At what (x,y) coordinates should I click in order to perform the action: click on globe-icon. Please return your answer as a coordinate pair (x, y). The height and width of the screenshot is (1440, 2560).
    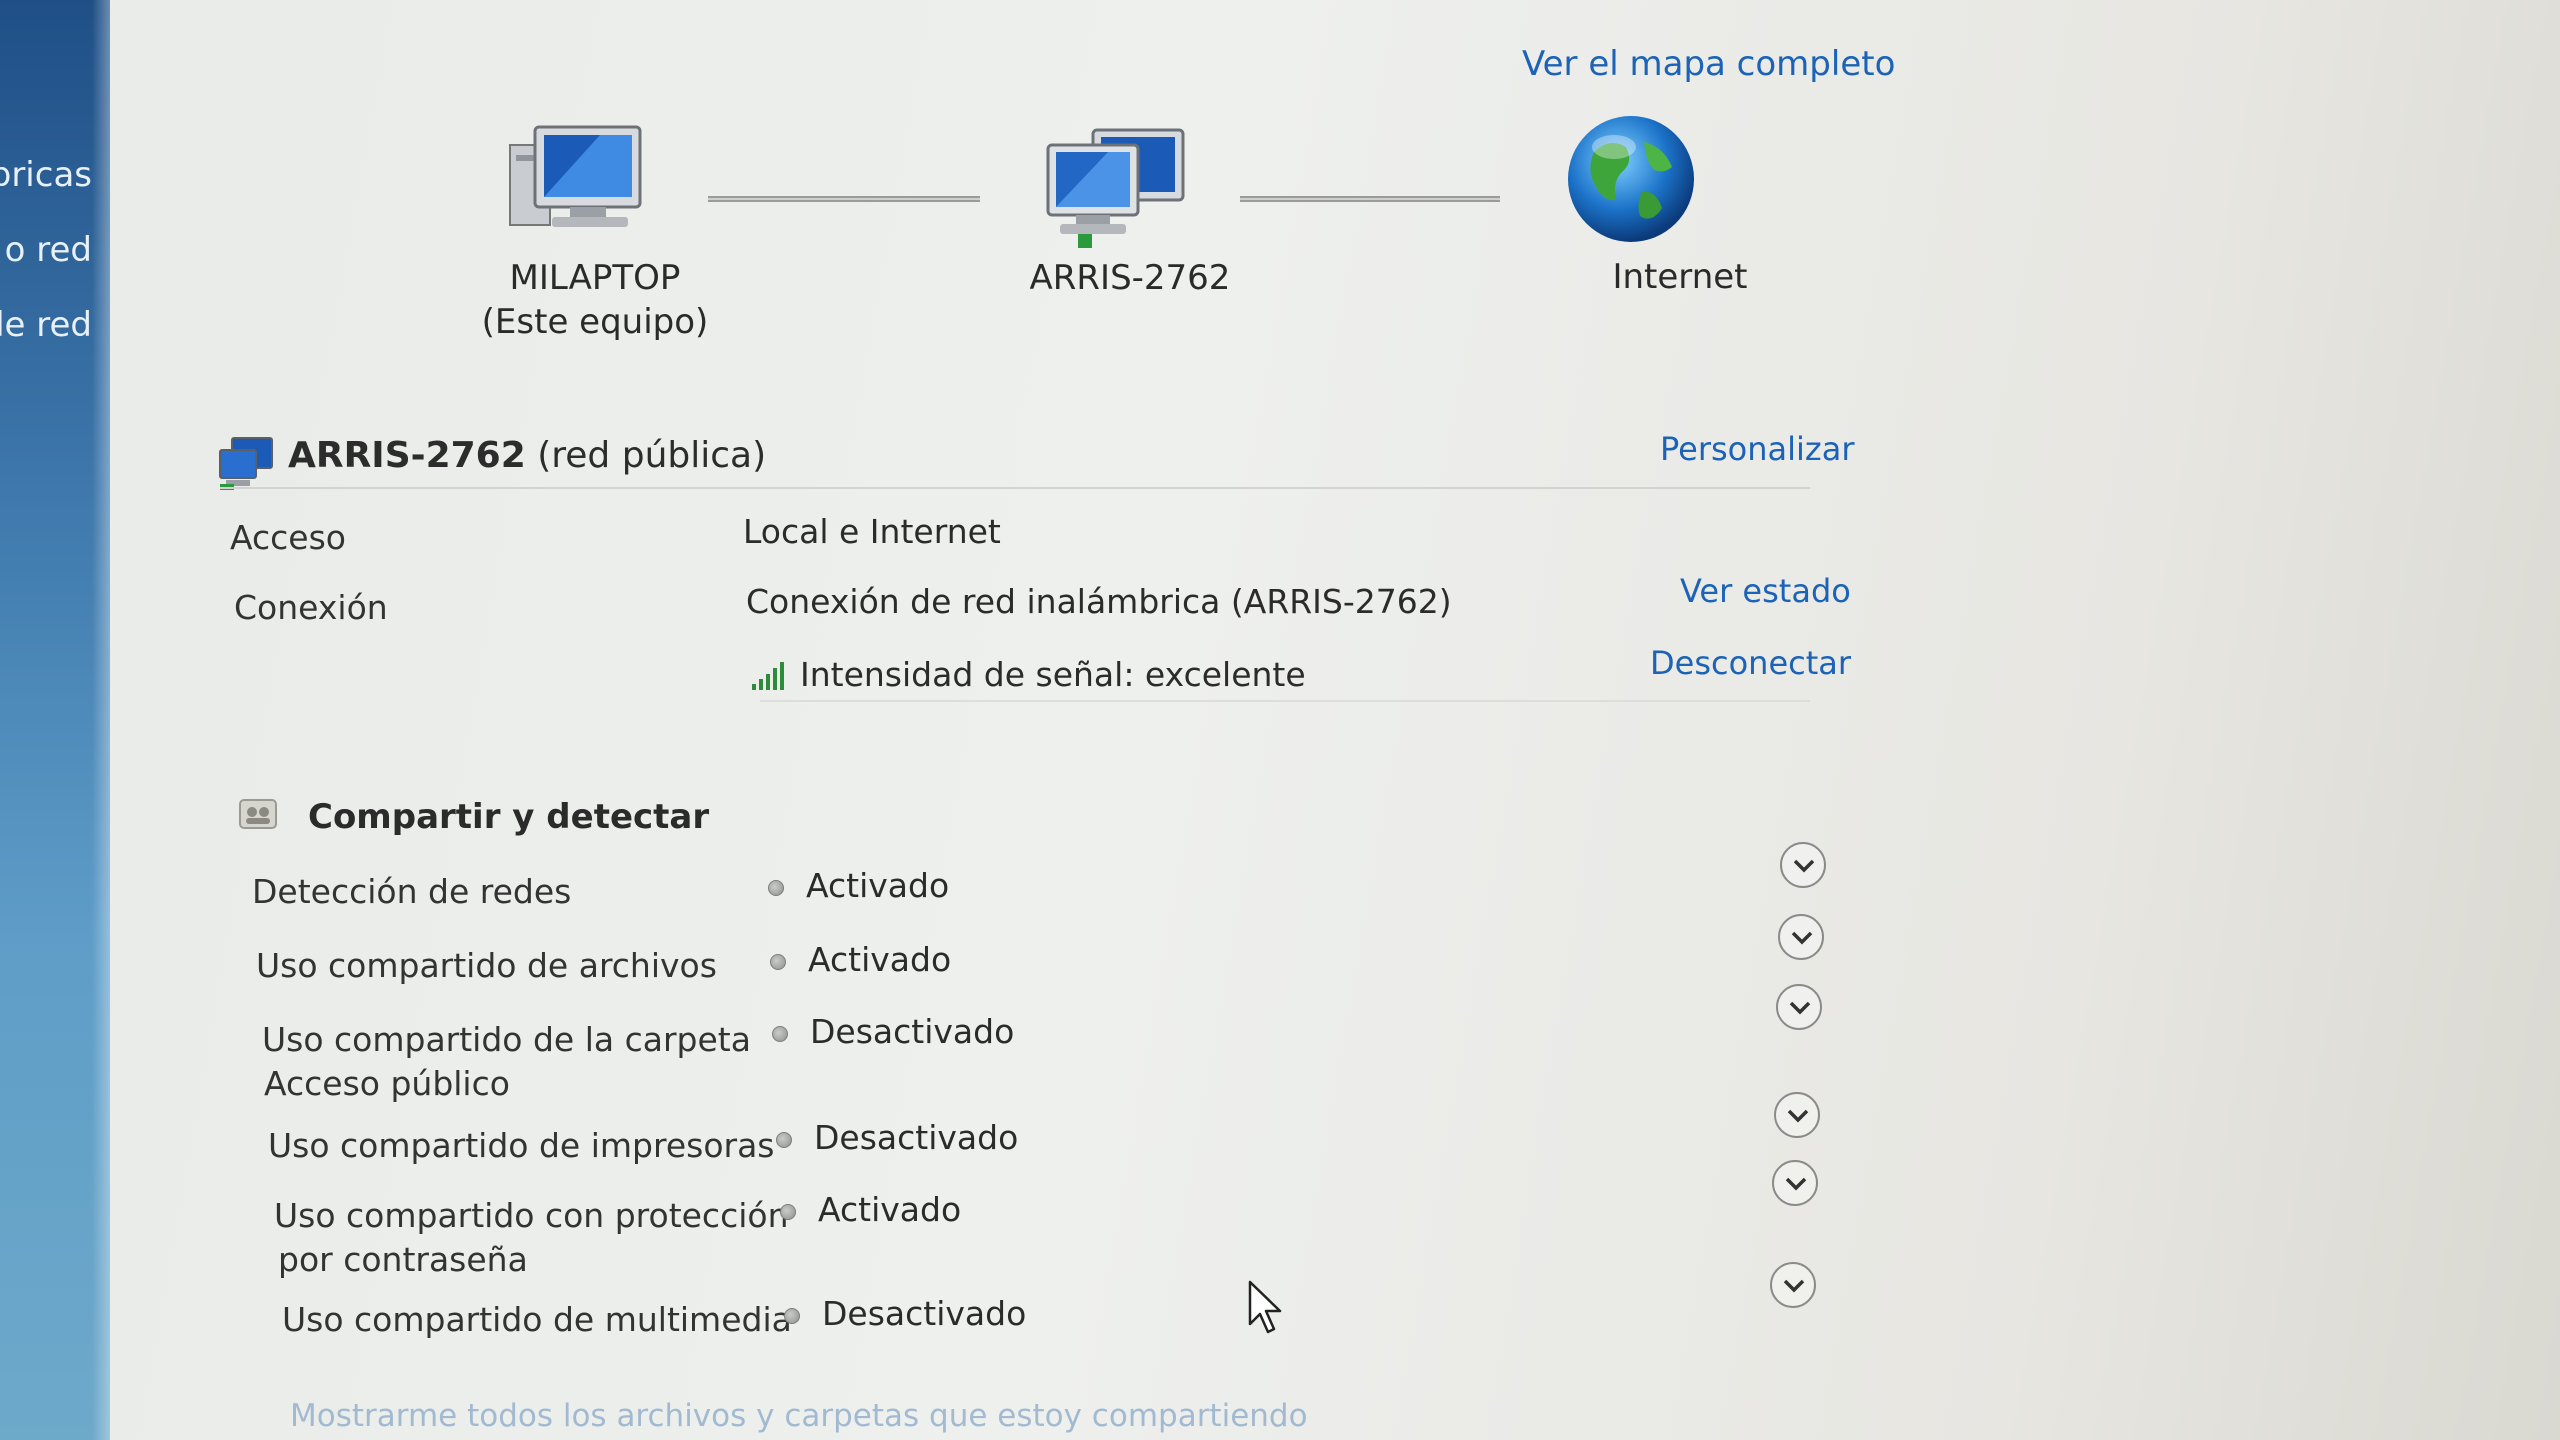
    Looking at the image, I should click on (1631, 179).